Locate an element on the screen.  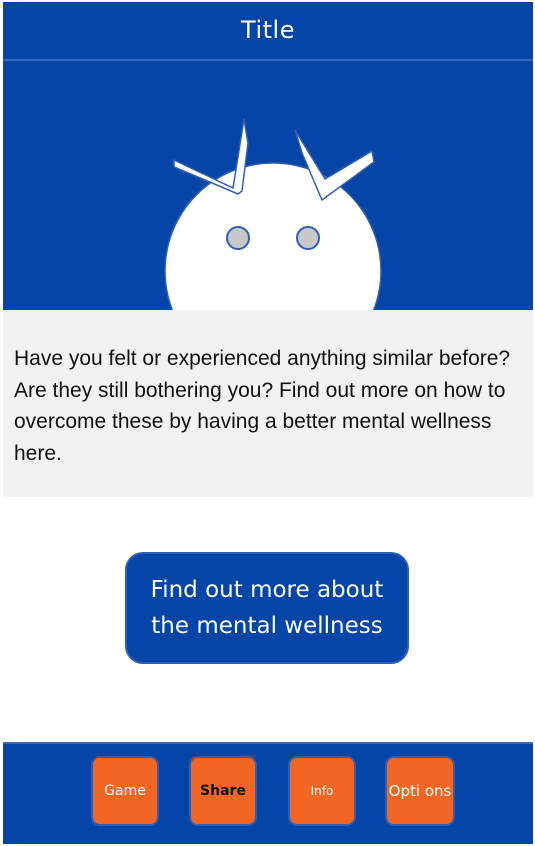
bottom-tab-bar: Game Share Info Opti ons is located at coordinates (268, 793).